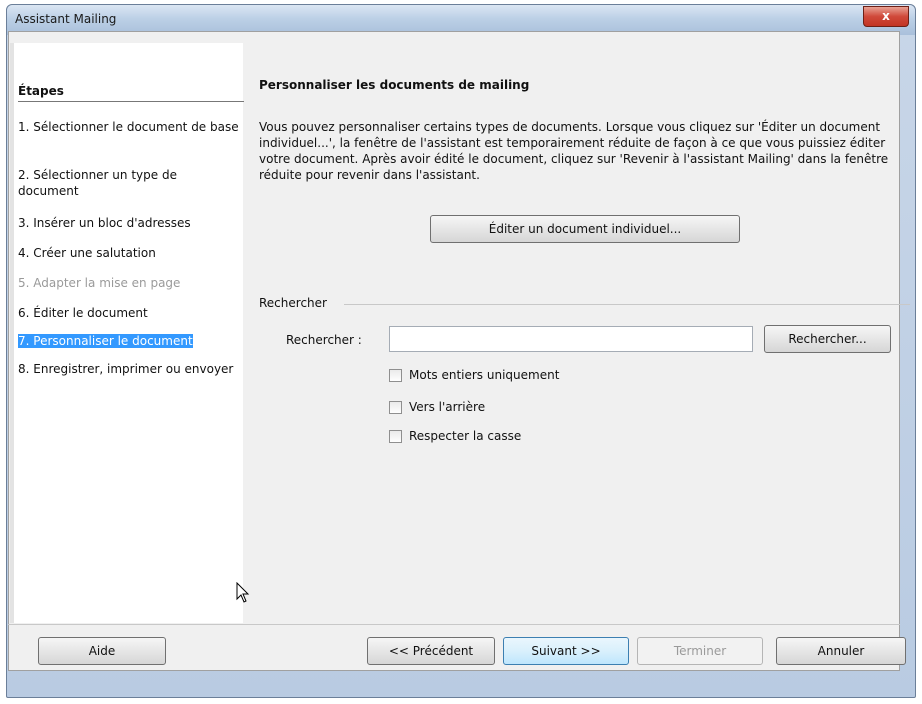 The width and height of the screenshot is (922, 704). What do you see at coordinates (395, 407) in the screenshot?
I see `backwards-checkbox` at bounding box center [395, 407].